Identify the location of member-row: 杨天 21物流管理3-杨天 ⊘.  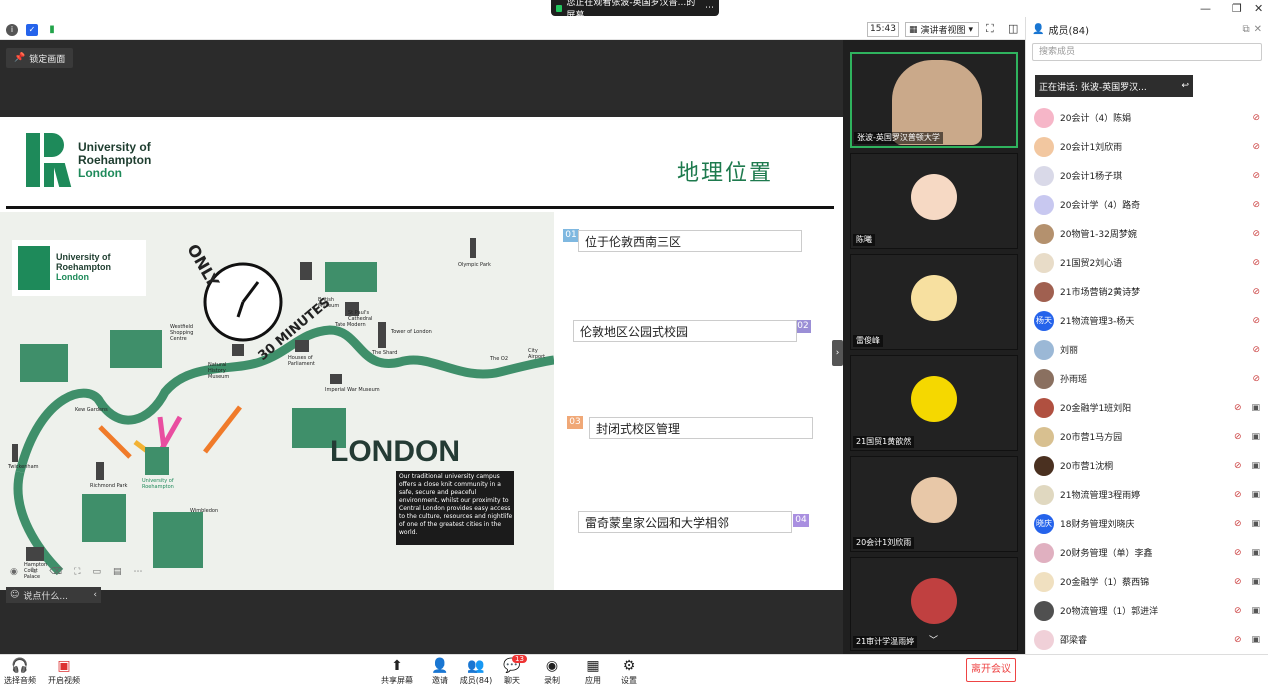
(1147, 320).